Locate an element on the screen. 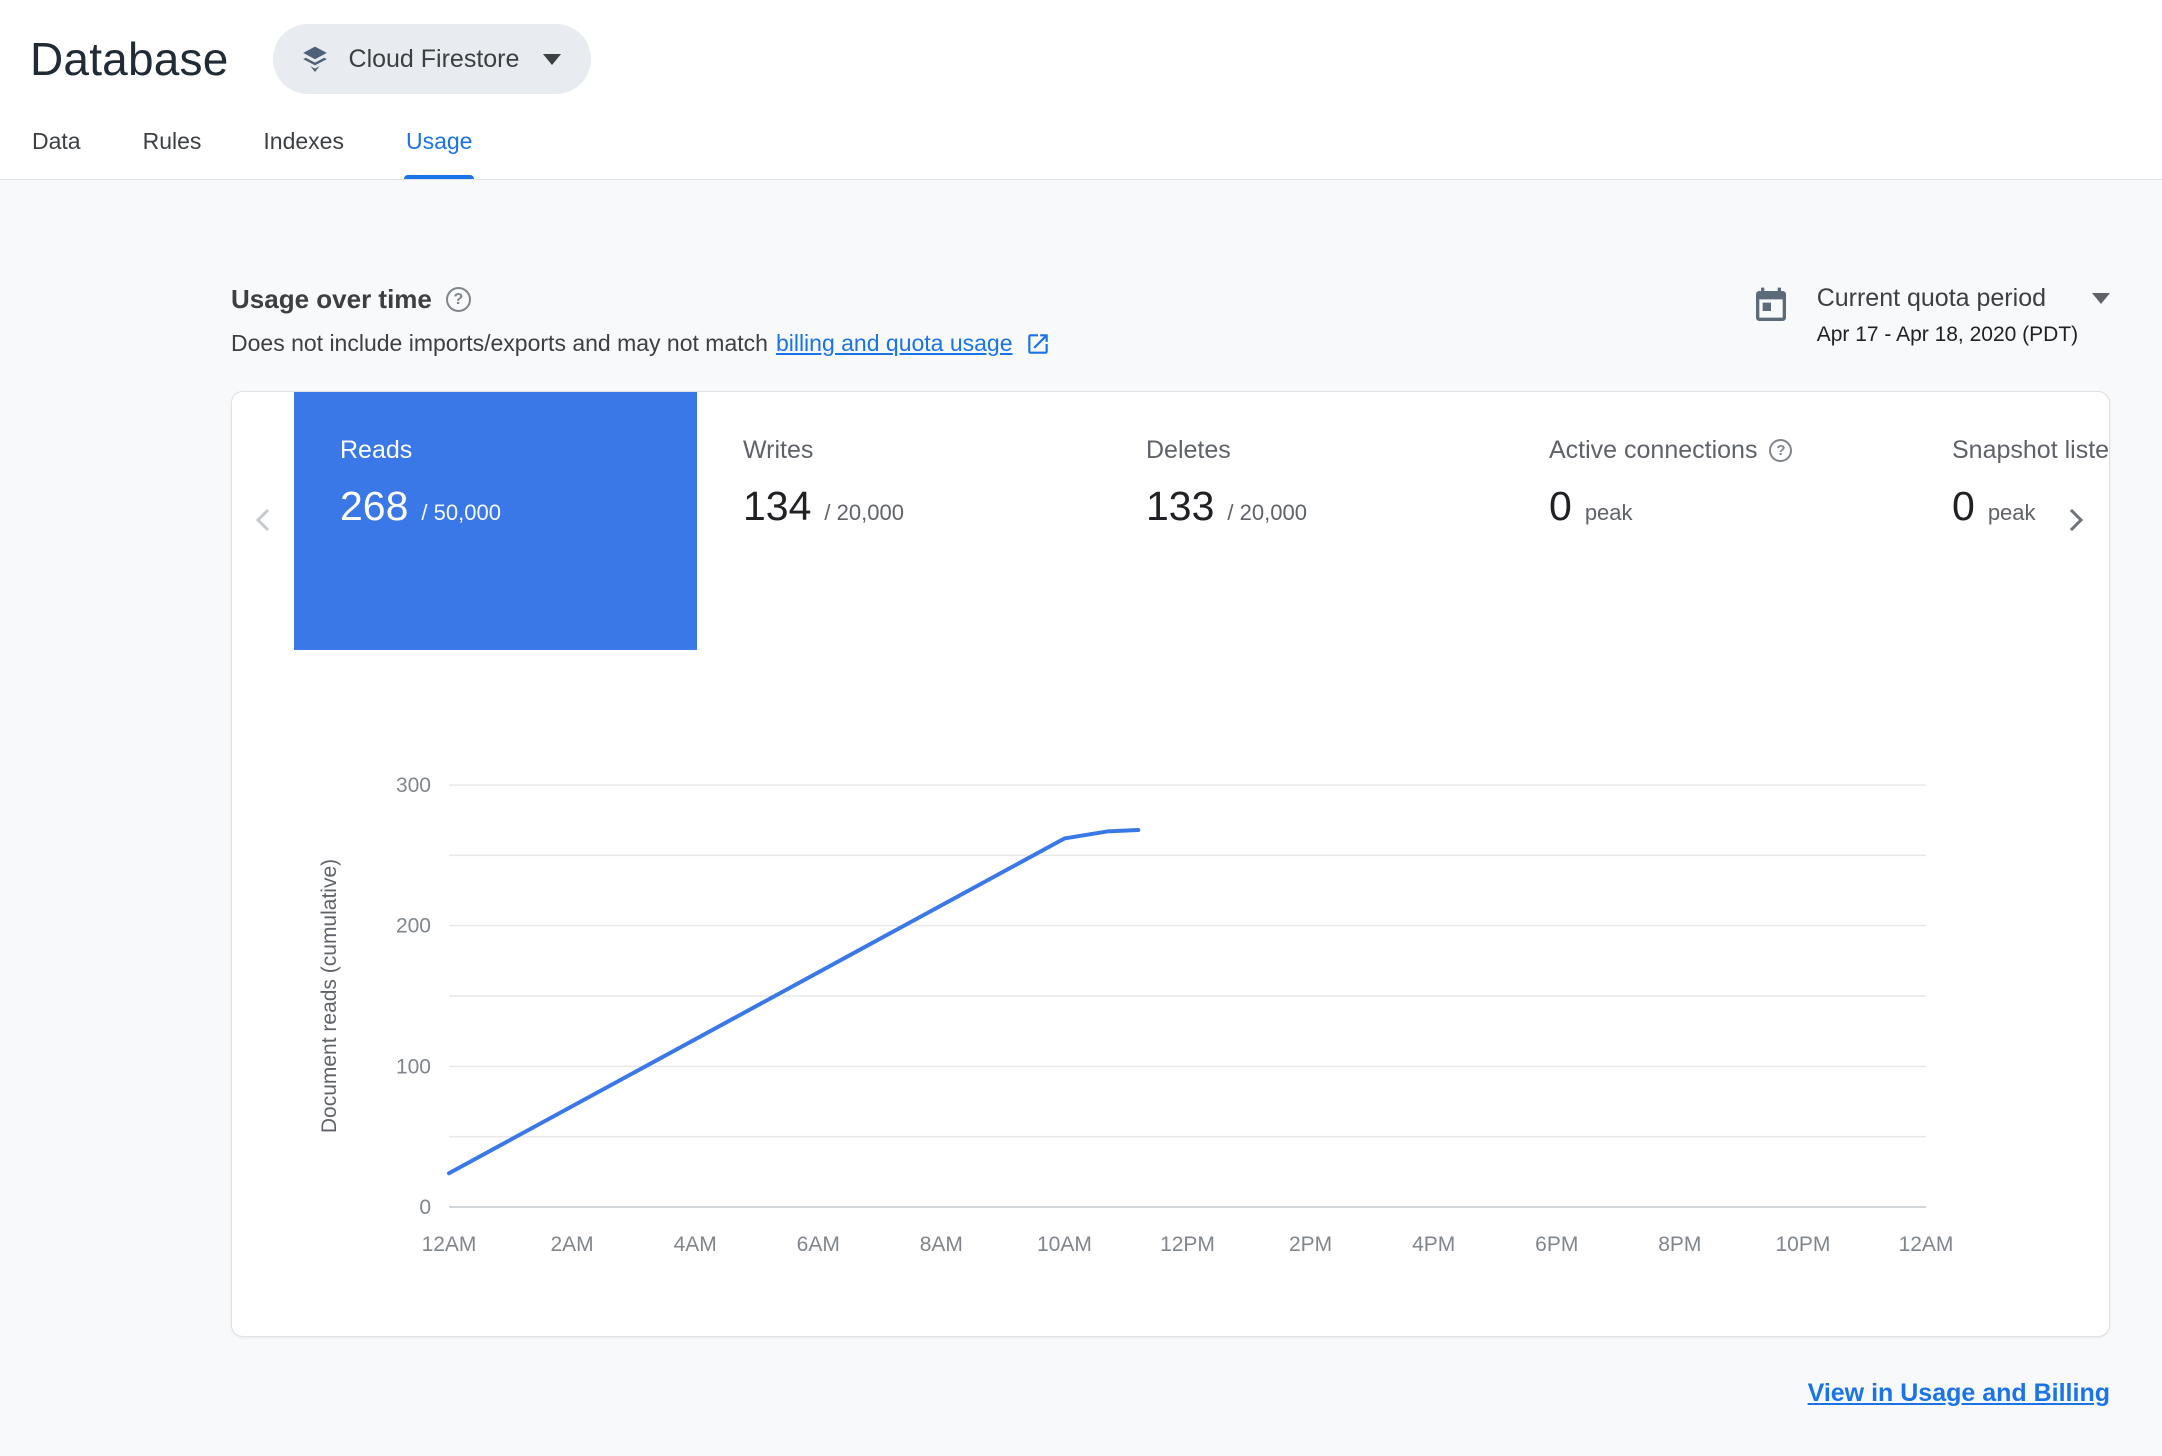  metric-tile-reads: Reads 268 / 50,000 is located at coordinates (495, 521).